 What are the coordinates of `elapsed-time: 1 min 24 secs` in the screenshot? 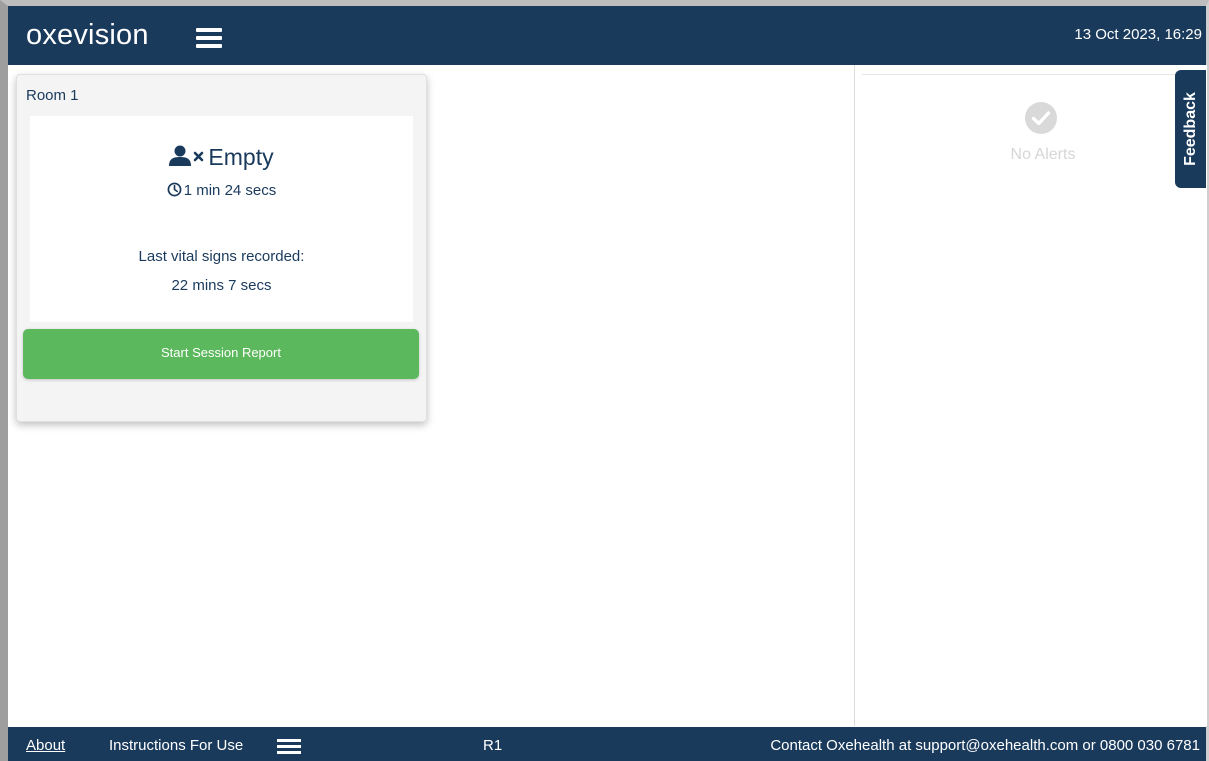 It's located at (221, 191).